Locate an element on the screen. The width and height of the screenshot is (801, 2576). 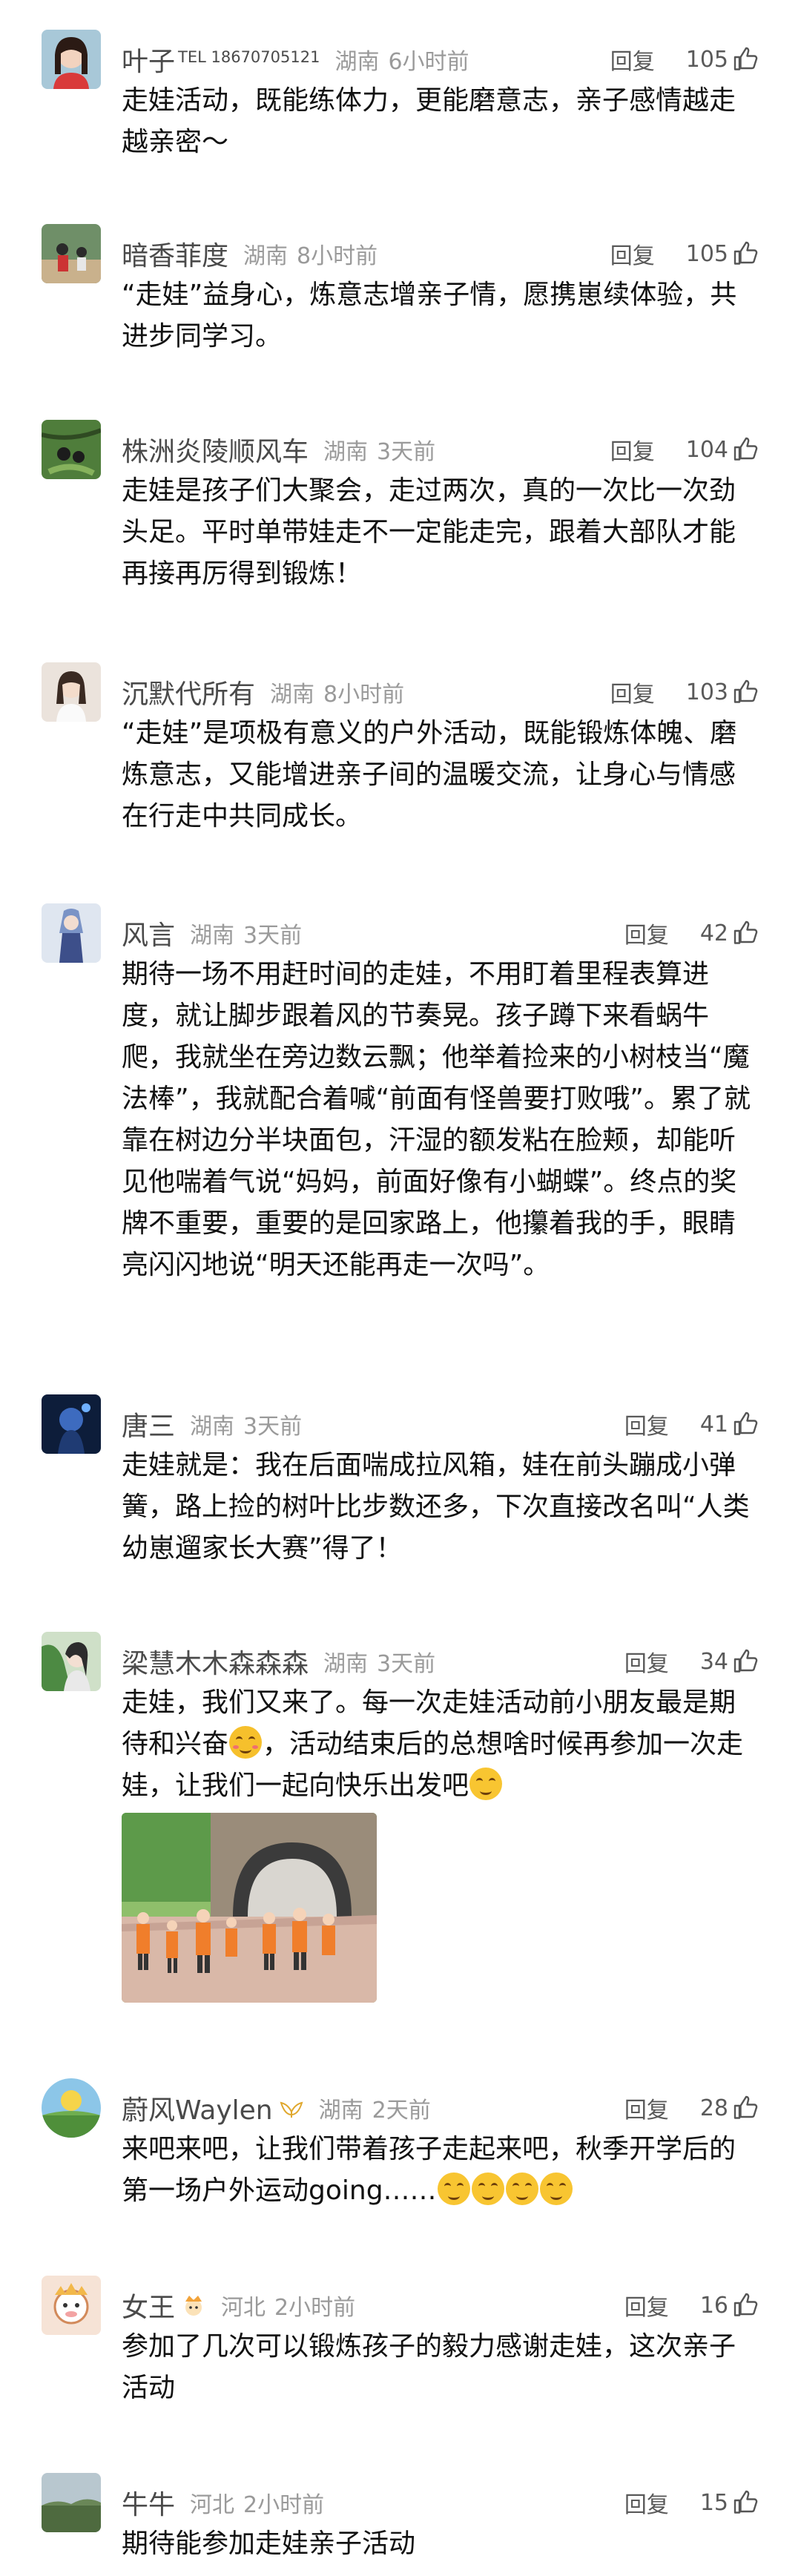
timestamp: 2天前 is located at coordinates (402, 2111).